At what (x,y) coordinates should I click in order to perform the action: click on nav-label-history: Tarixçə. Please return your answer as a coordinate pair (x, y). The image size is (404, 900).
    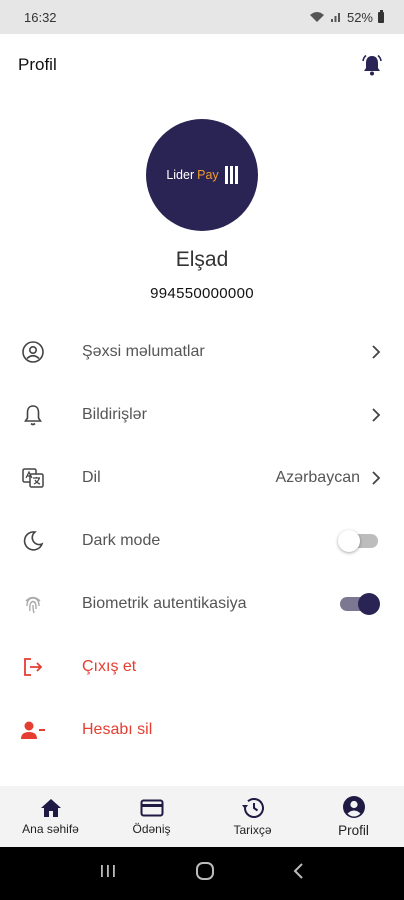
    Looking at the image, I should click on (252, 829).